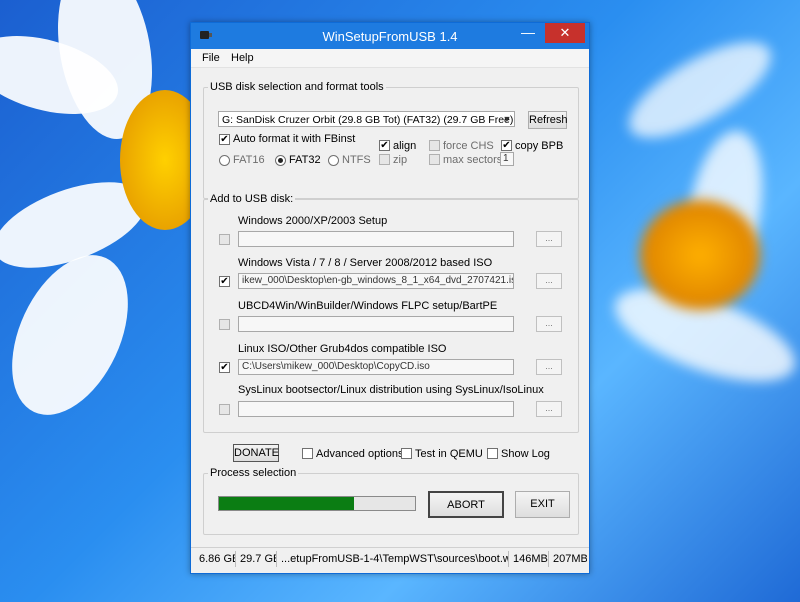  What do you see at coordinates (242, 58) in the screenshot?
I see `menu-help: Help` at bounding box center [242, 58].